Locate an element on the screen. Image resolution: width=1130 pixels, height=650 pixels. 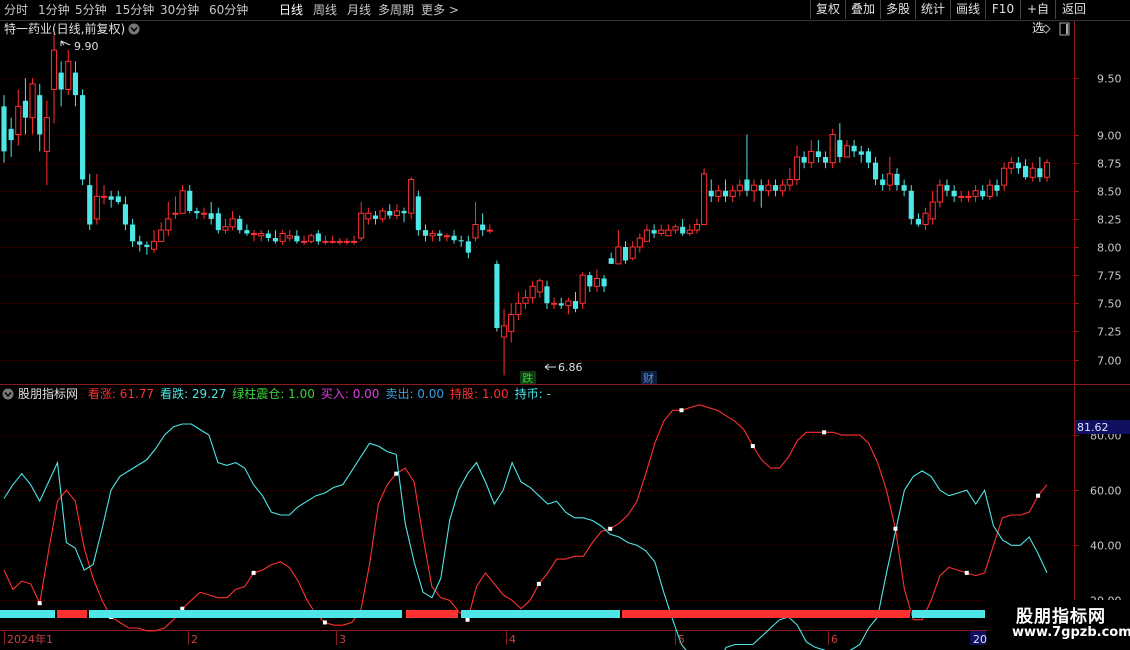
watermark-url: www.7gpzb.com is located at coordinates (1071, 632).